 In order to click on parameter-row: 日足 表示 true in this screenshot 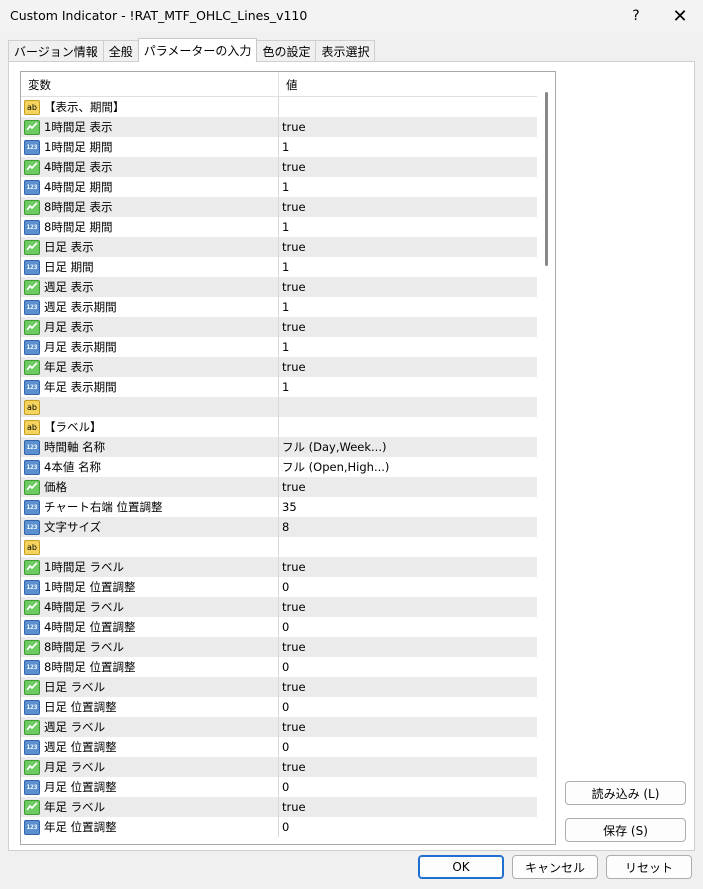, I will do `click(279, 247)`.